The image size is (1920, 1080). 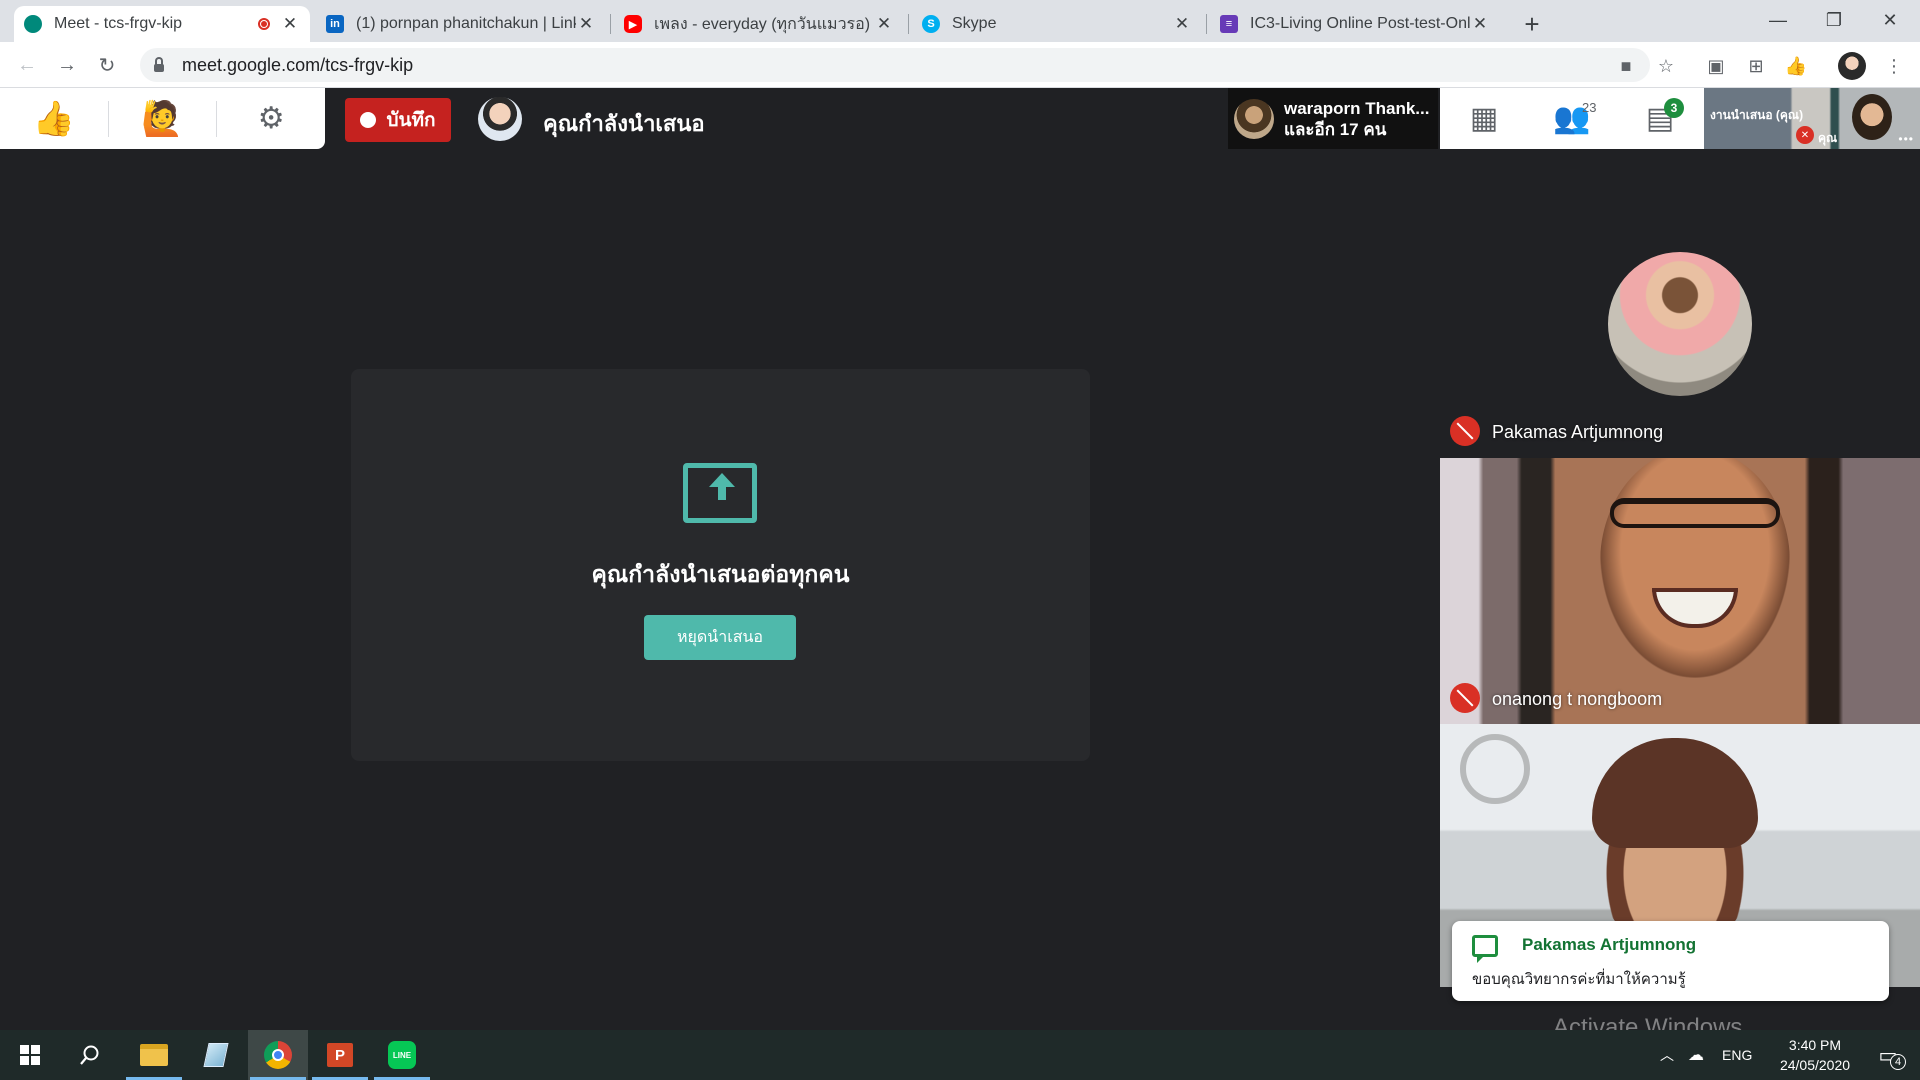 What do you see at coordinates (33, 24) in the screenshot?
I see `google-meet-icon` at bounding box center [33, 24].